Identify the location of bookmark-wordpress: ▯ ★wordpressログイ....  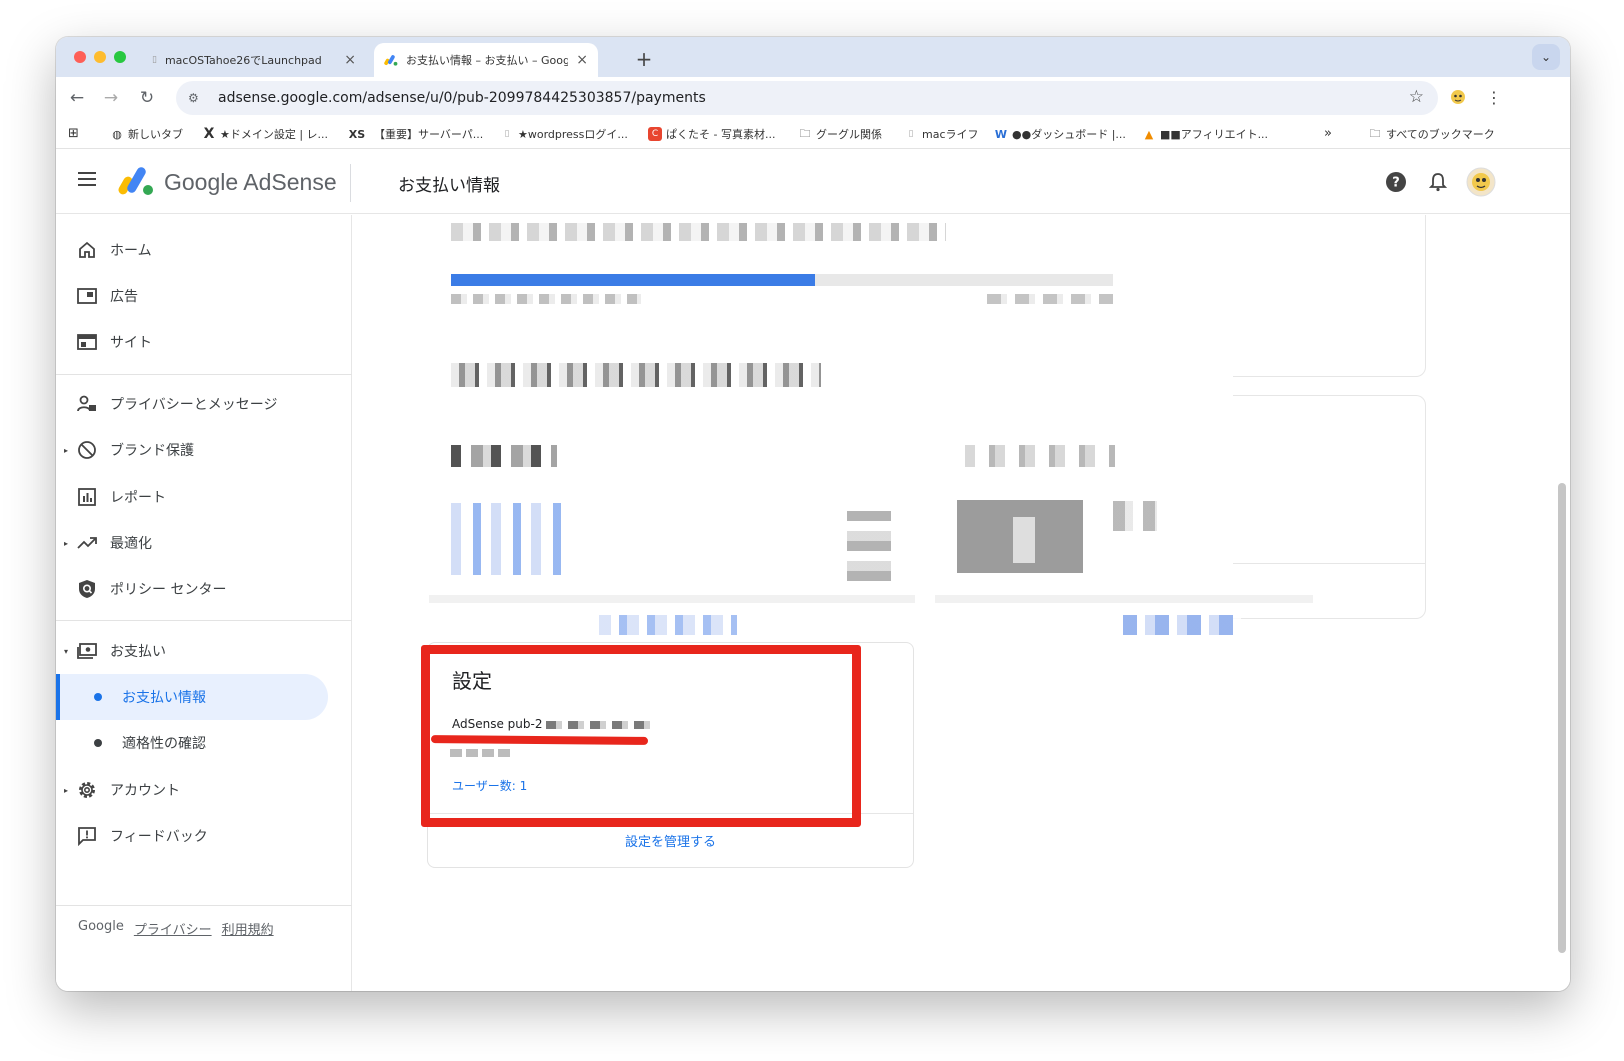
(564, 134).